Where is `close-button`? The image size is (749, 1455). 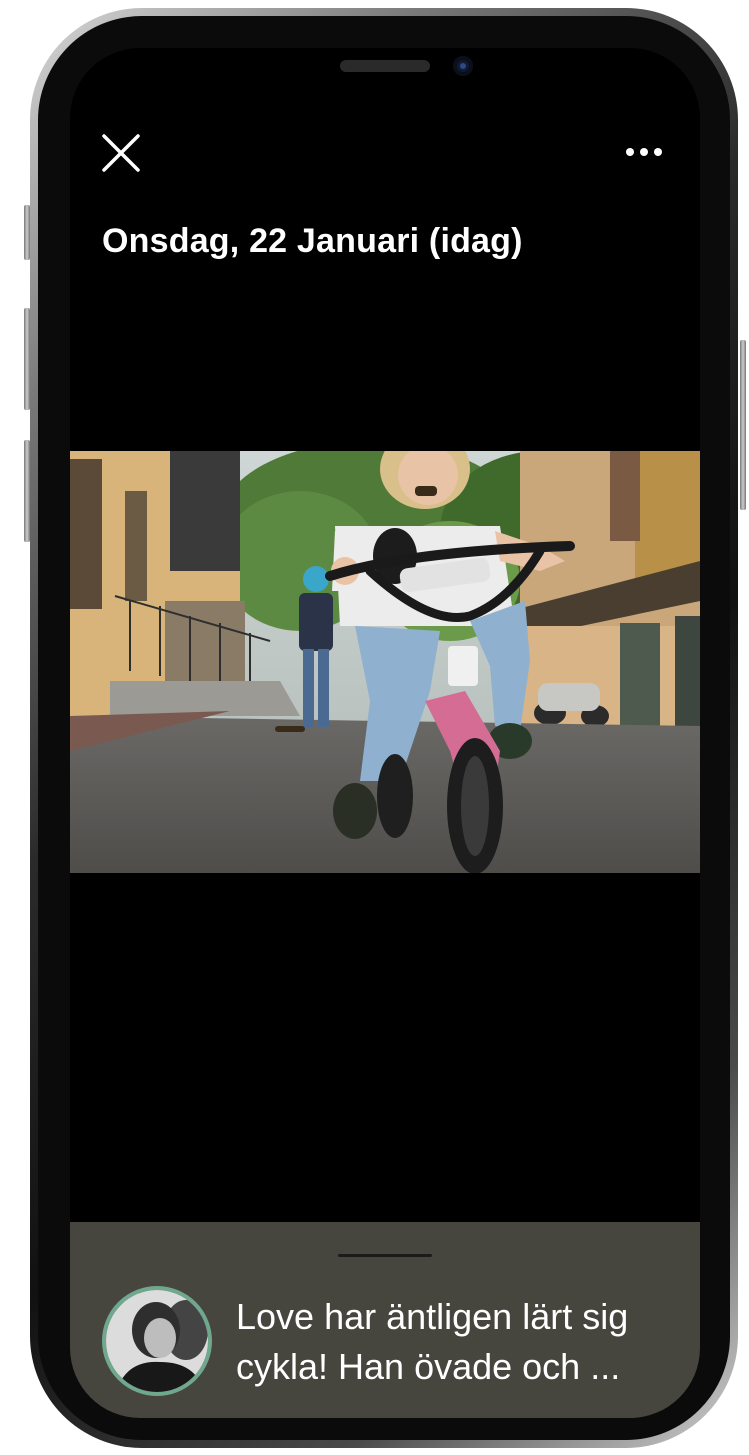 close-button is located at coordinates (121, 153).